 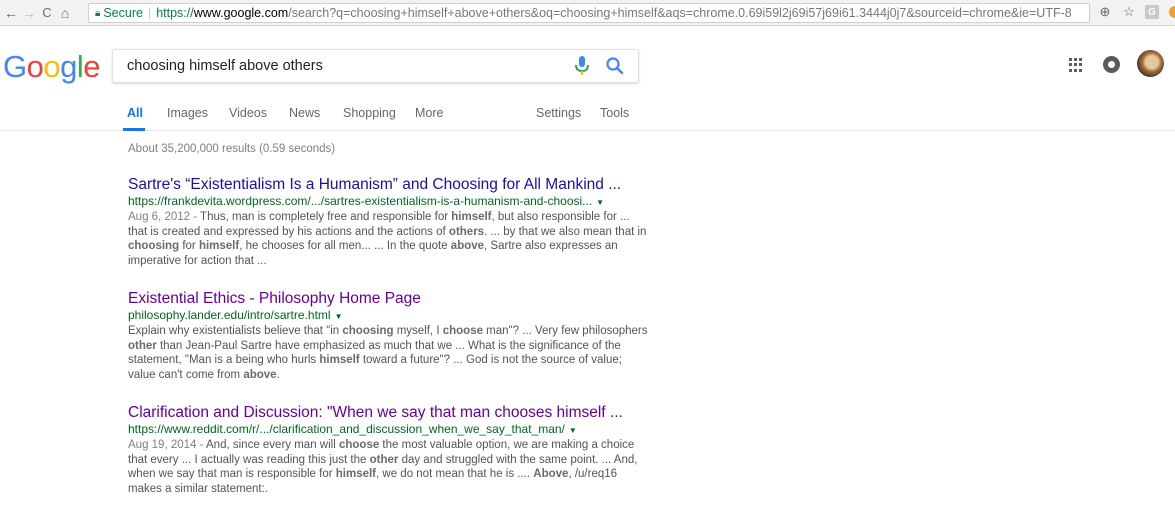 I want to click on bookmark-star-icon: ☆, so click(x=1129, y=12).